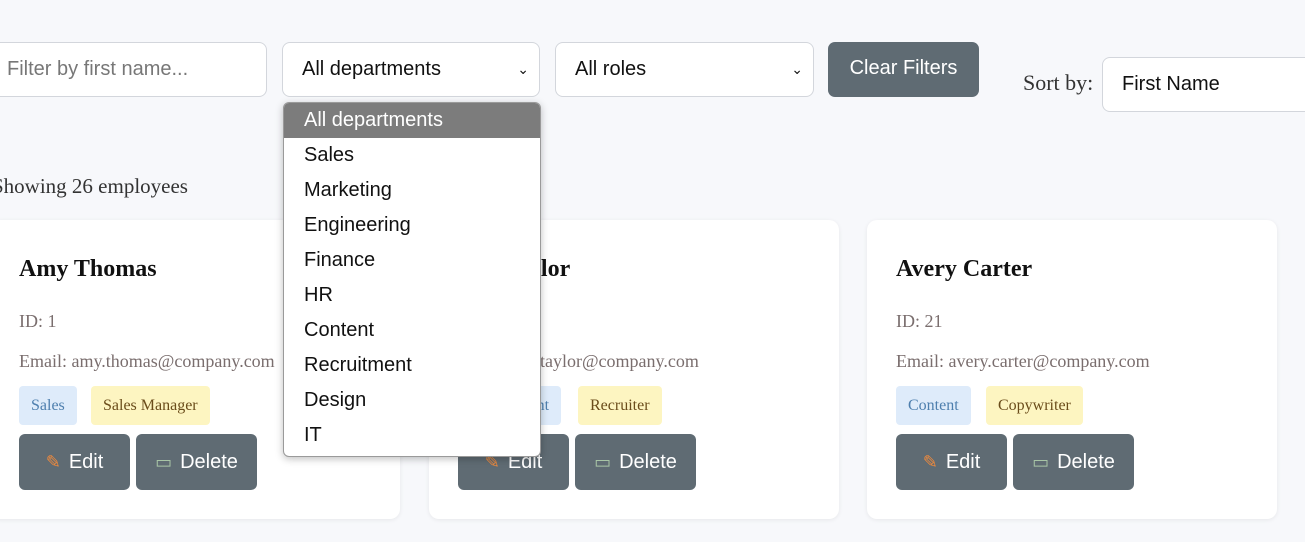 This screenshot has width=1305, height=542. What do you see at coordinates (147, 361) in the screenshot?
I see `employee-email: Email: amy.thomas@company.com` at bounding box center [147, 361].